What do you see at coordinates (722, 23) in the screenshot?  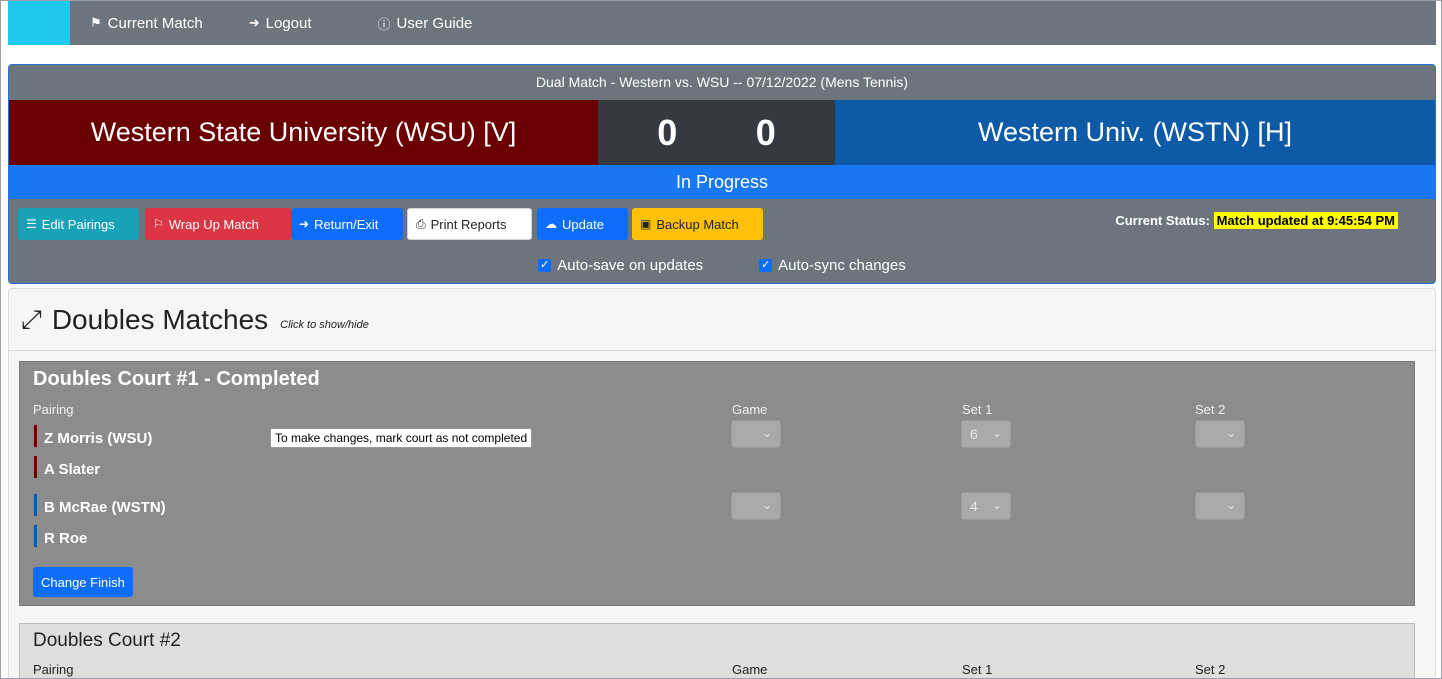 I see `top-navbar: ⚑ Current Match ➜ Logout ⓘ User Guide` at bounding box center [722, 23].